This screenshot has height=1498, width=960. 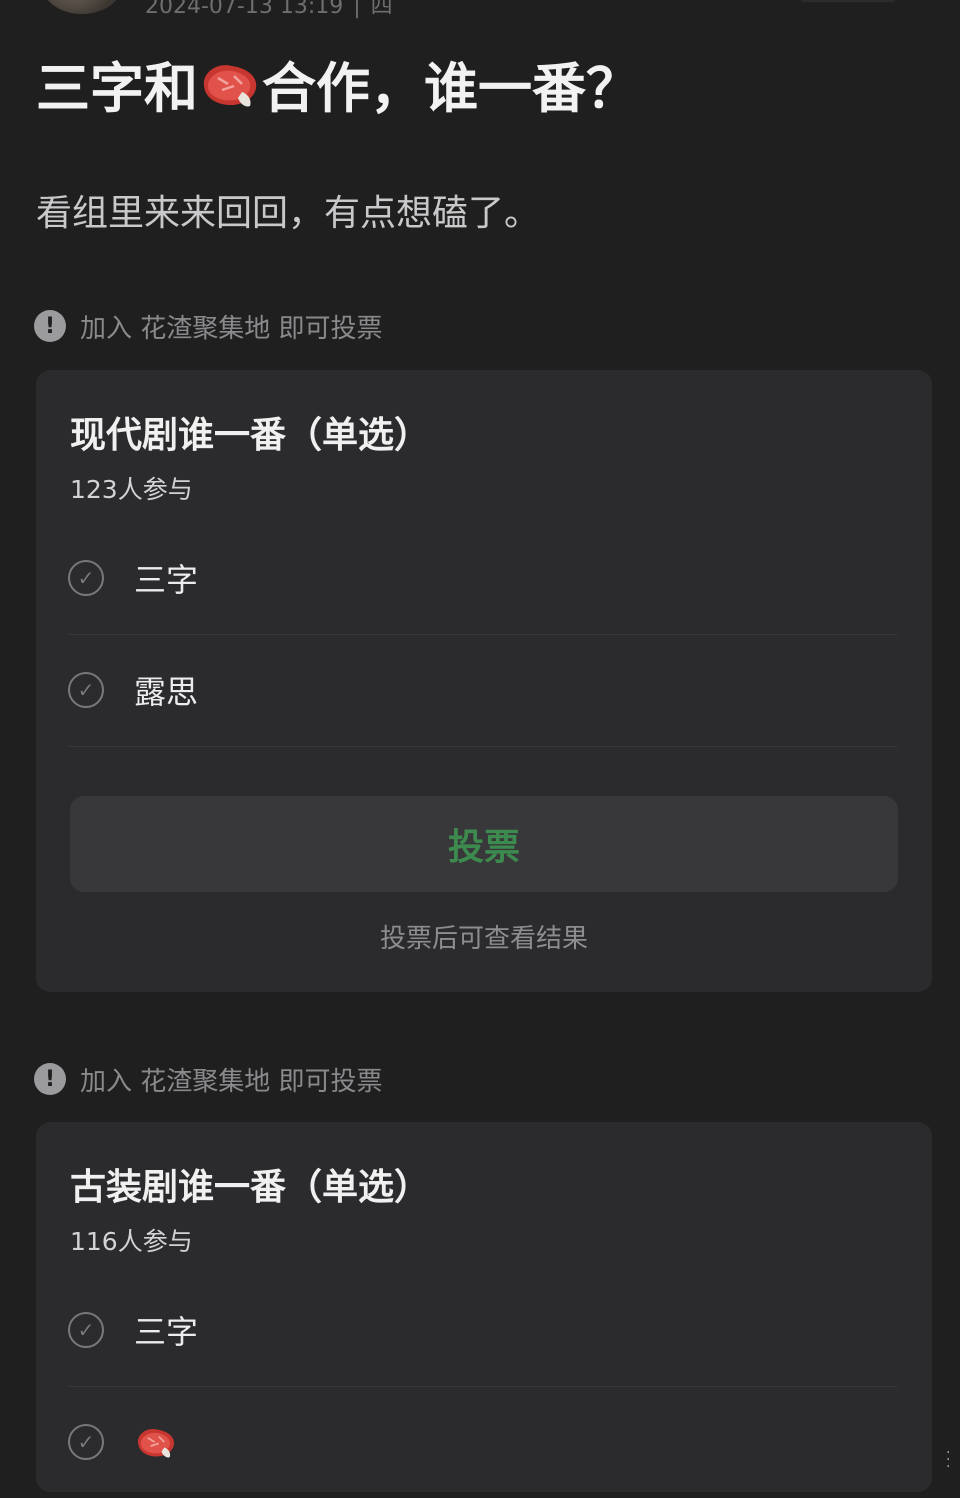 I want to click on post-title-part2: 合作，谁一番？, so click(x=451, y=88).